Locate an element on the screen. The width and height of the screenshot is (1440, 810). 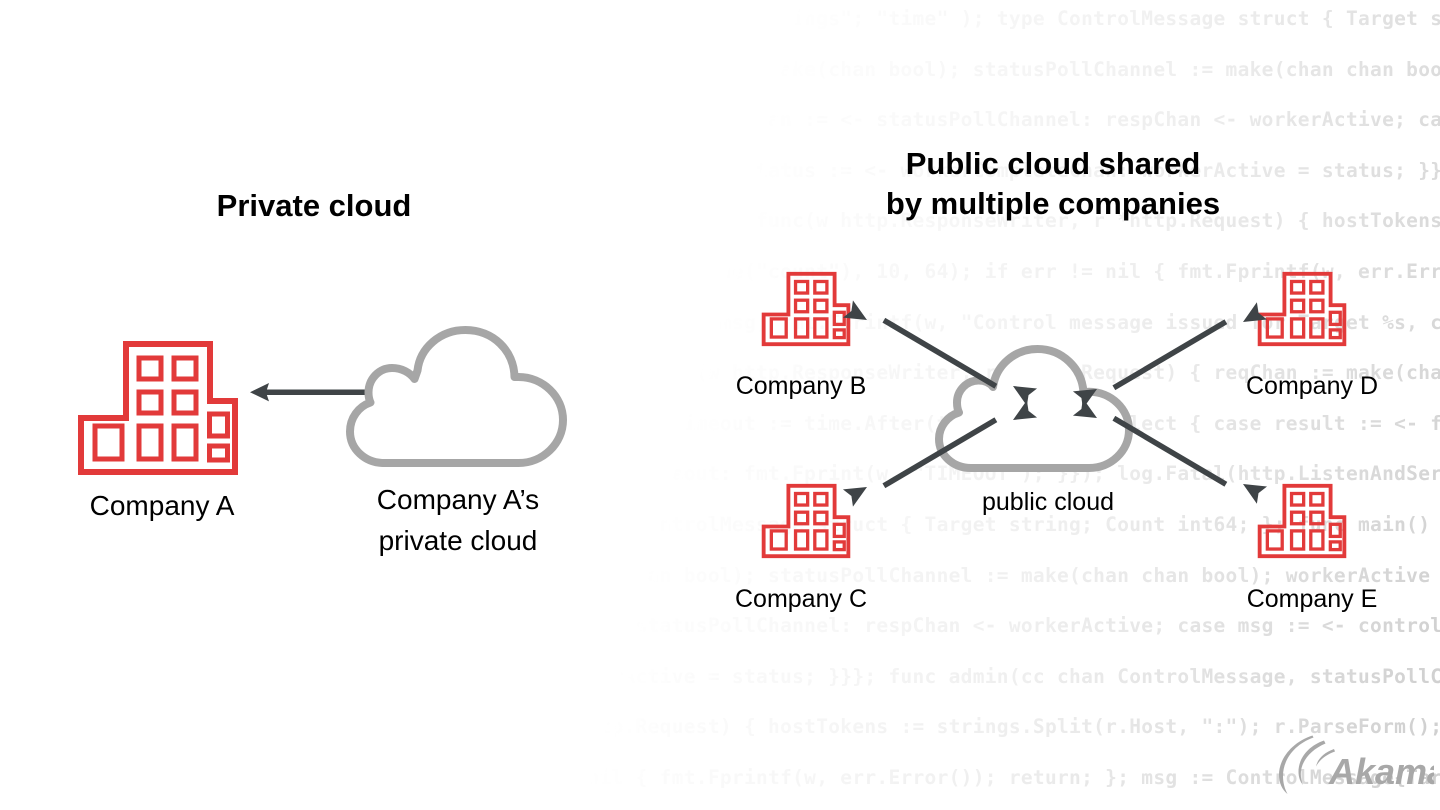
arrow-cloud-to-company-d is located at coordinates (1170, 355).